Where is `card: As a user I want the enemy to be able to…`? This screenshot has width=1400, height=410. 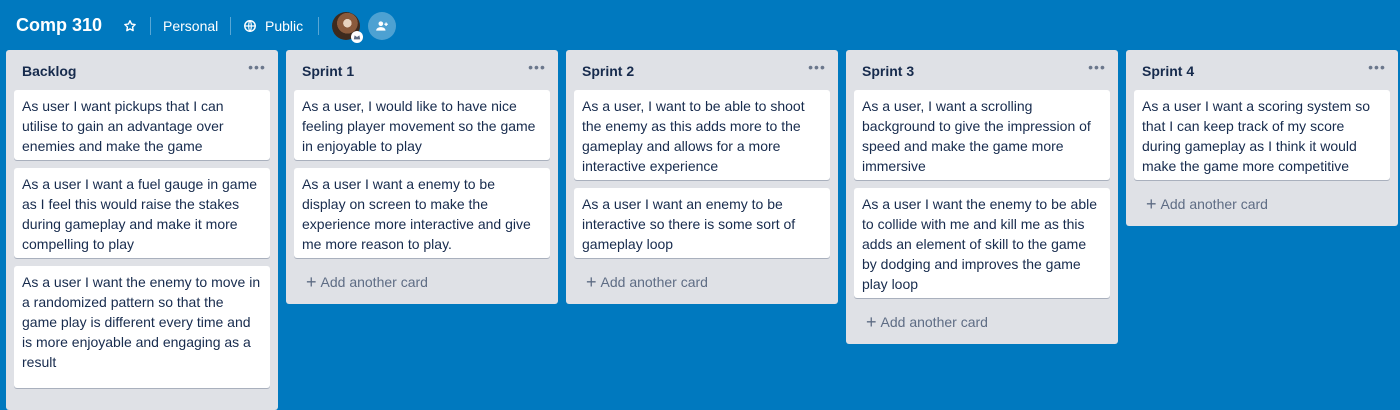
card: As a user I want the enemy to be able to… is located at coordinates (982, 243).